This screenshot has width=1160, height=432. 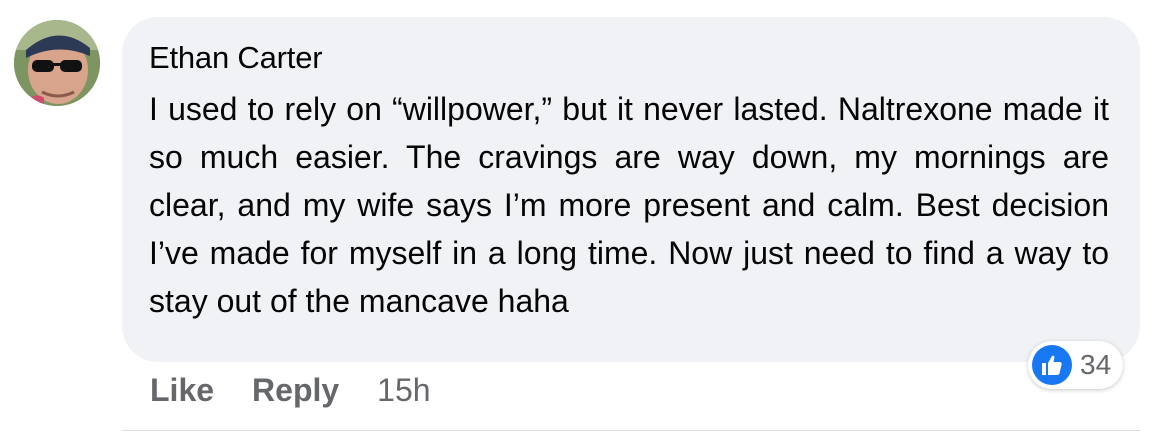 I want to click on like-button: Like, so click(x=182, y=390).